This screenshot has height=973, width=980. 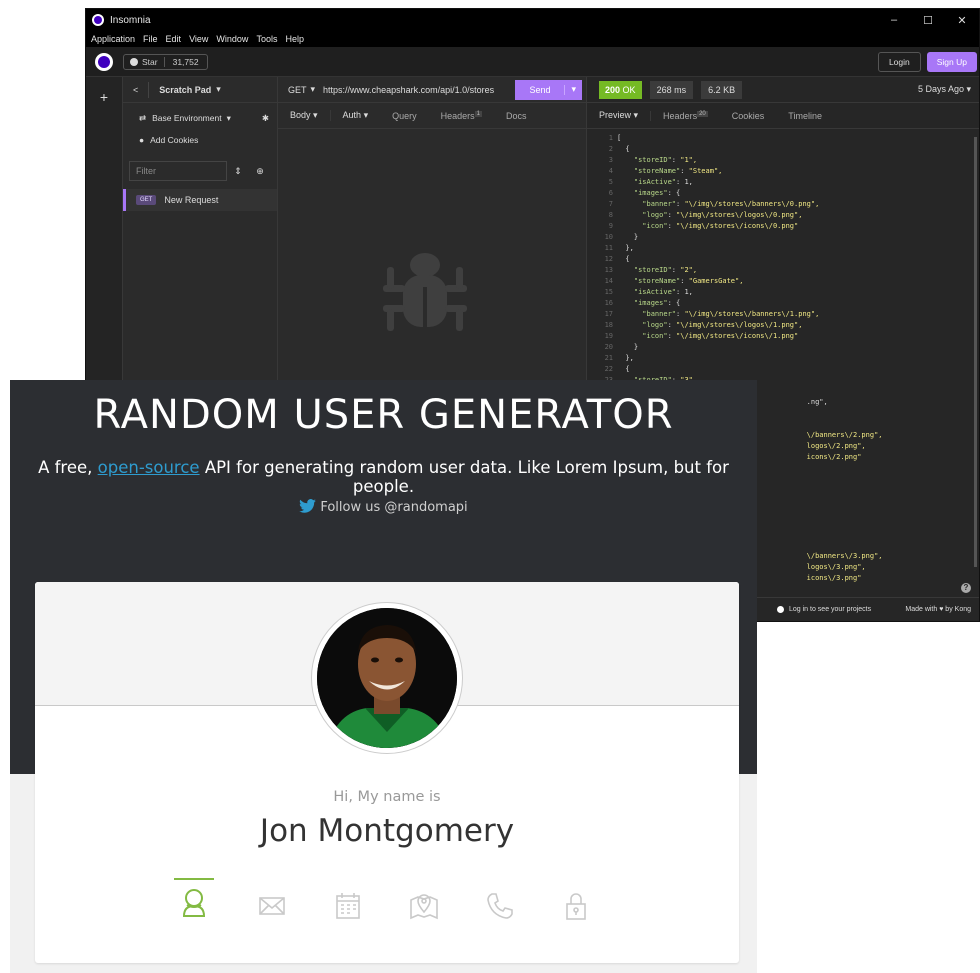 I want to click on status-badge: 200 OK, so click(x=620, y=89).